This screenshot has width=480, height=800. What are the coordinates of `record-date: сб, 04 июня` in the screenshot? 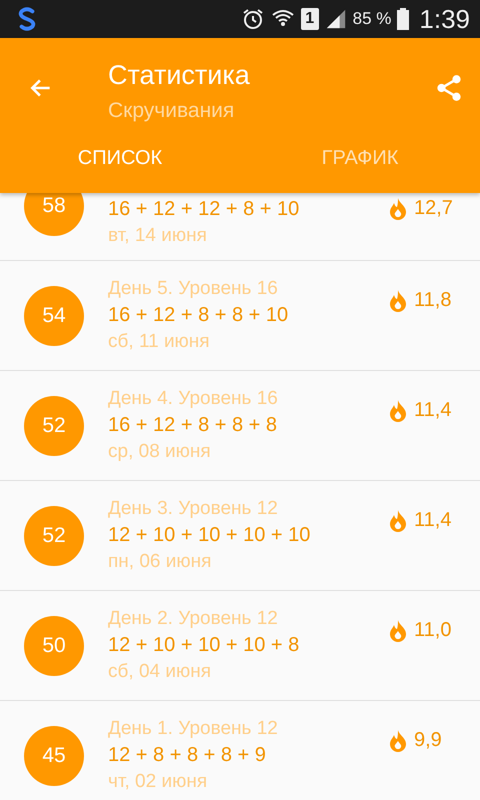 It's located at (160, 672).